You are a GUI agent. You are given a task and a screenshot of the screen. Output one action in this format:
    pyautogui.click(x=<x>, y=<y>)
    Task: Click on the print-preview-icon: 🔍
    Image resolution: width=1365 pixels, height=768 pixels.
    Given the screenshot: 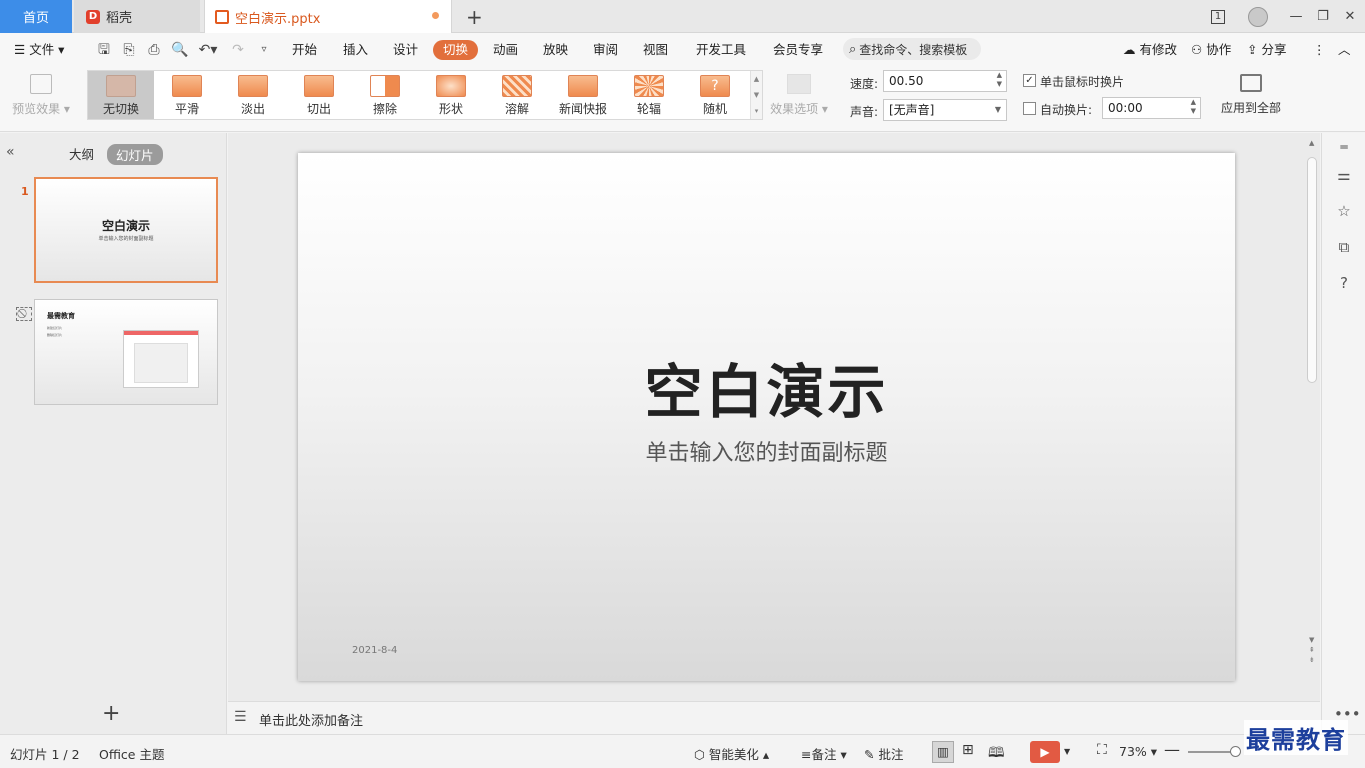 What is the action you would take?
    pyautogui.click(x=179, y=50)
    